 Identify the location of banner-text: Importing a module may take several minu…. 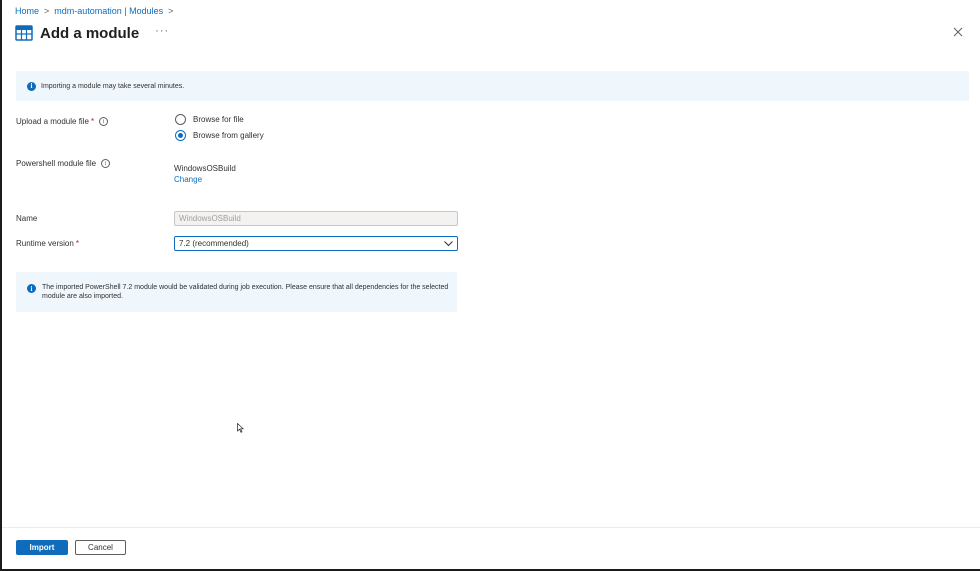
(113, 86).